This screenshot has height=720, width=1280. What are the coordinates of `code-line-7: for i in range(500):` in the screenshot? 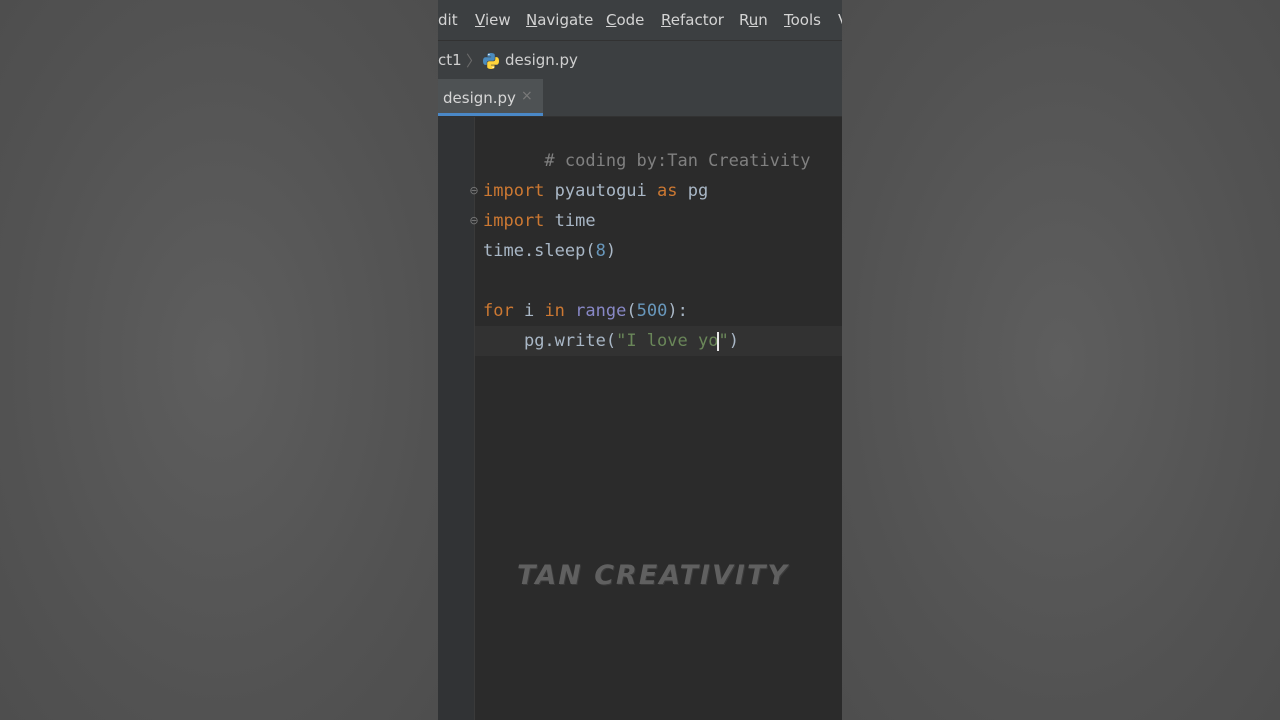 It's located at (585, 311).